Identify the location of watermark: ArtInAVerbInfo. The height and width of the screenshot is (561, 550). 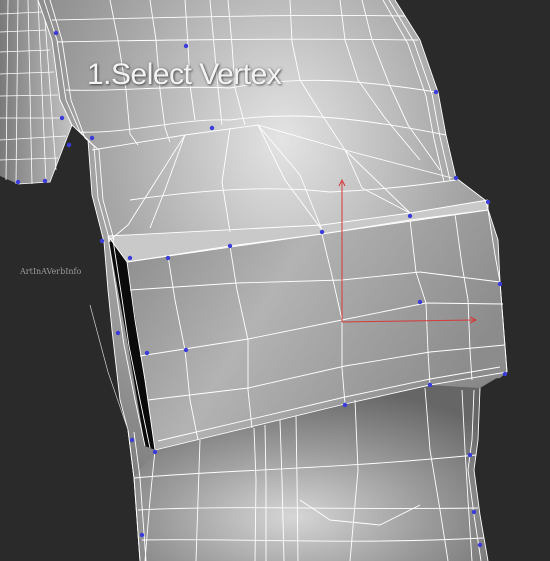
(51, 271).